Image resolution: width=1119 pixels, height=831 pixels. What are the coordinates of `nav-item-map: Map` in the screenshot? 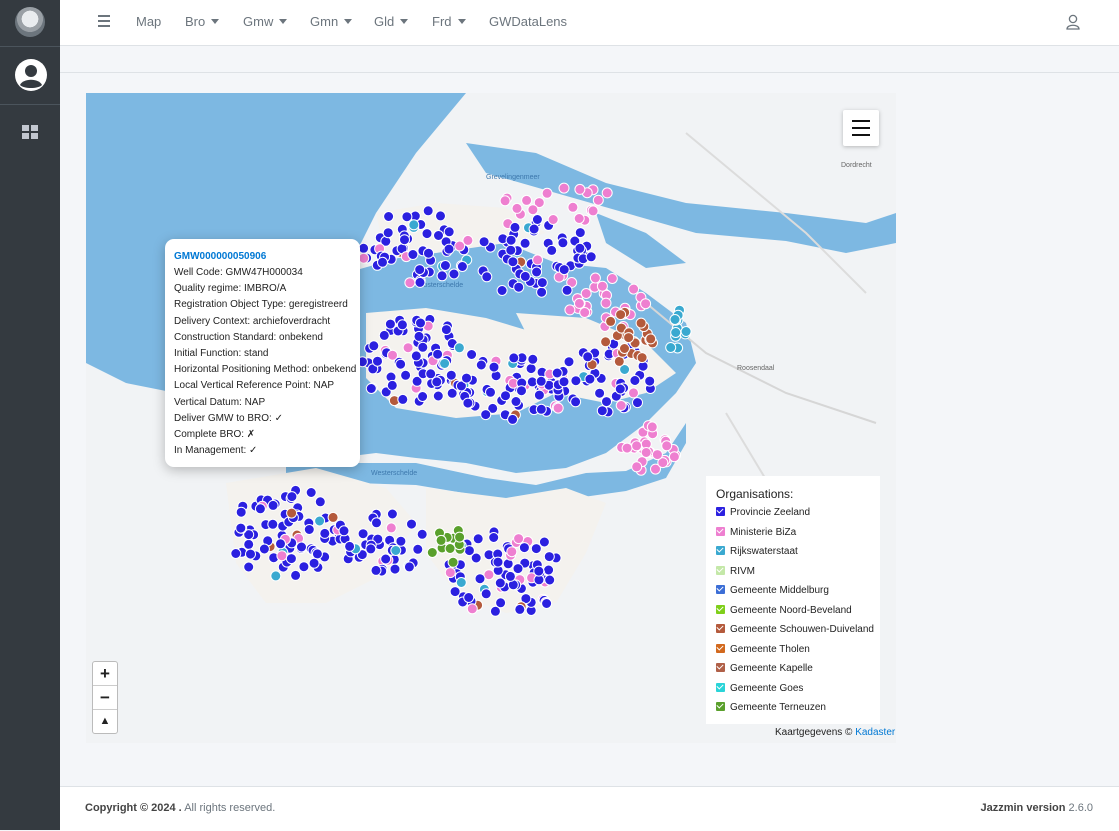 It's located at (148, 21).